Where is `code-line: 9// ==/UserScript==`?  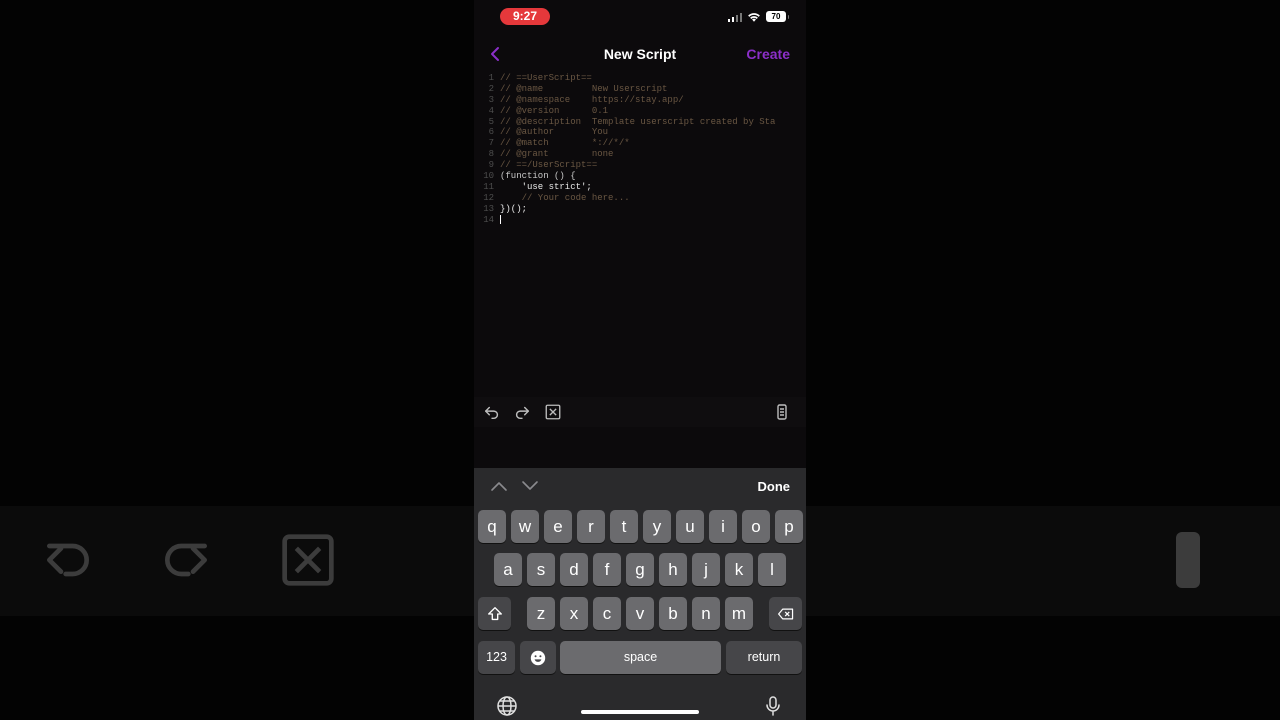
code-line: 9// ==/UserScript== is located at coordinates (543, 165).